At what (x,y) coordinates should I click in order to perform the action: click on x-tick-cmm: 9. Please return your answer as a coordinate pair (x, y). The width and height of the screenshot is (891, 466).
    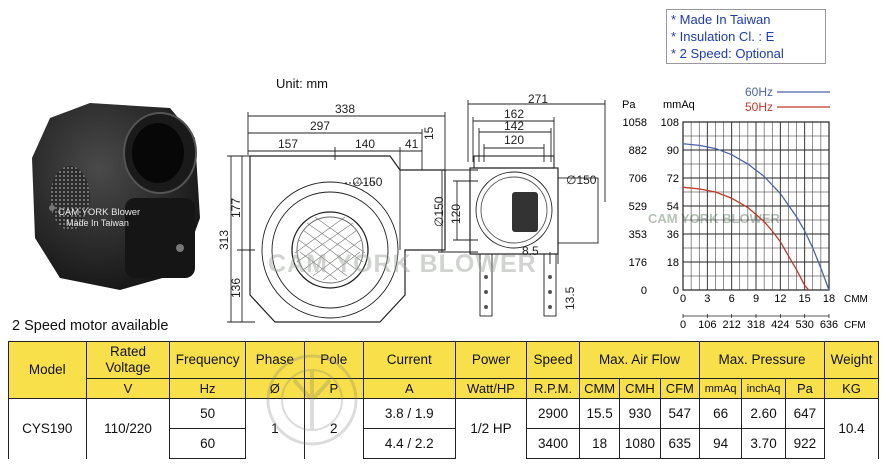
    Looking at the image, I should click on (756, 299).